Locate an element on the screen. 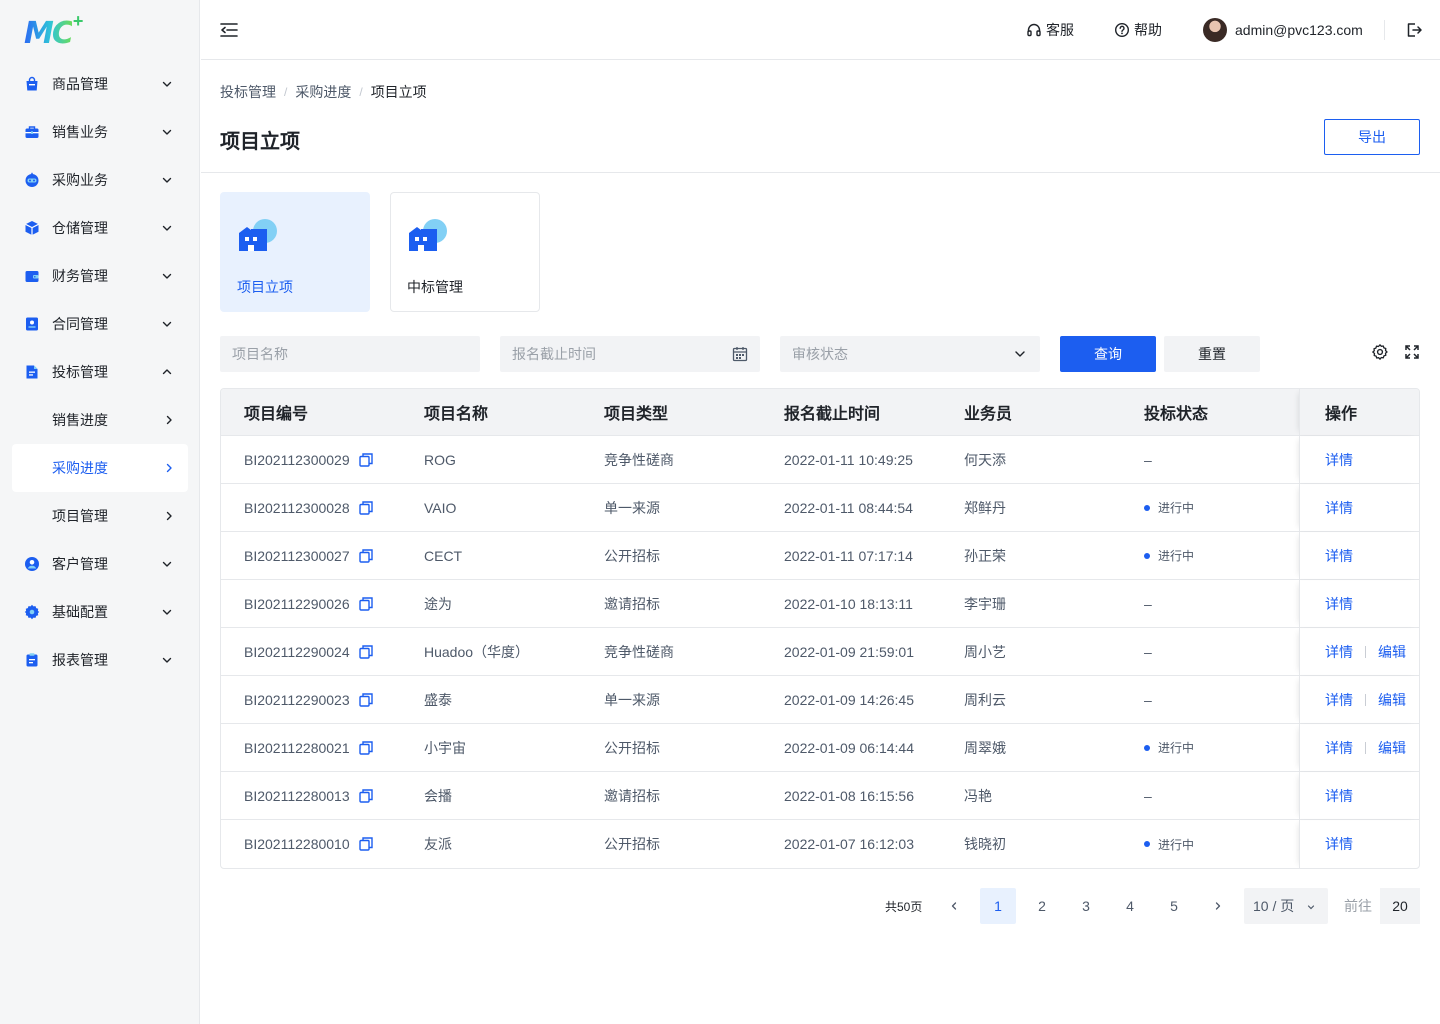 Image resolution: width=1440 pixels, height=1024 pixels. project-name-cell: Huadoo（华度） is located at coordinates (477, 651).